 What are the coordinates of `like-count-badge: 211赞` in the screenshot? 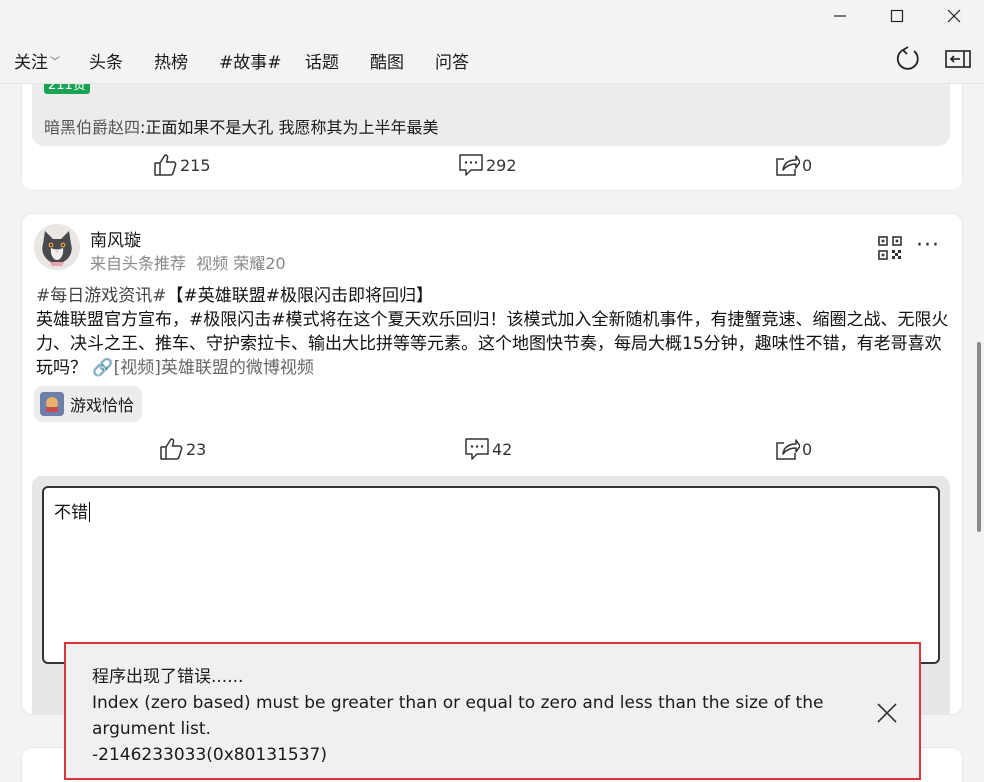 It's located at (67, 89).